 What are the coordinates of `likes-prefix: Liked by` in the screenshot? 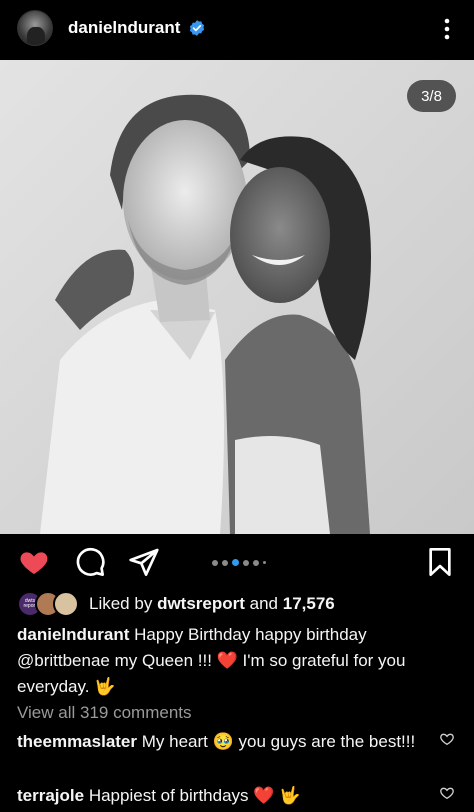 It's located at (121, 603).